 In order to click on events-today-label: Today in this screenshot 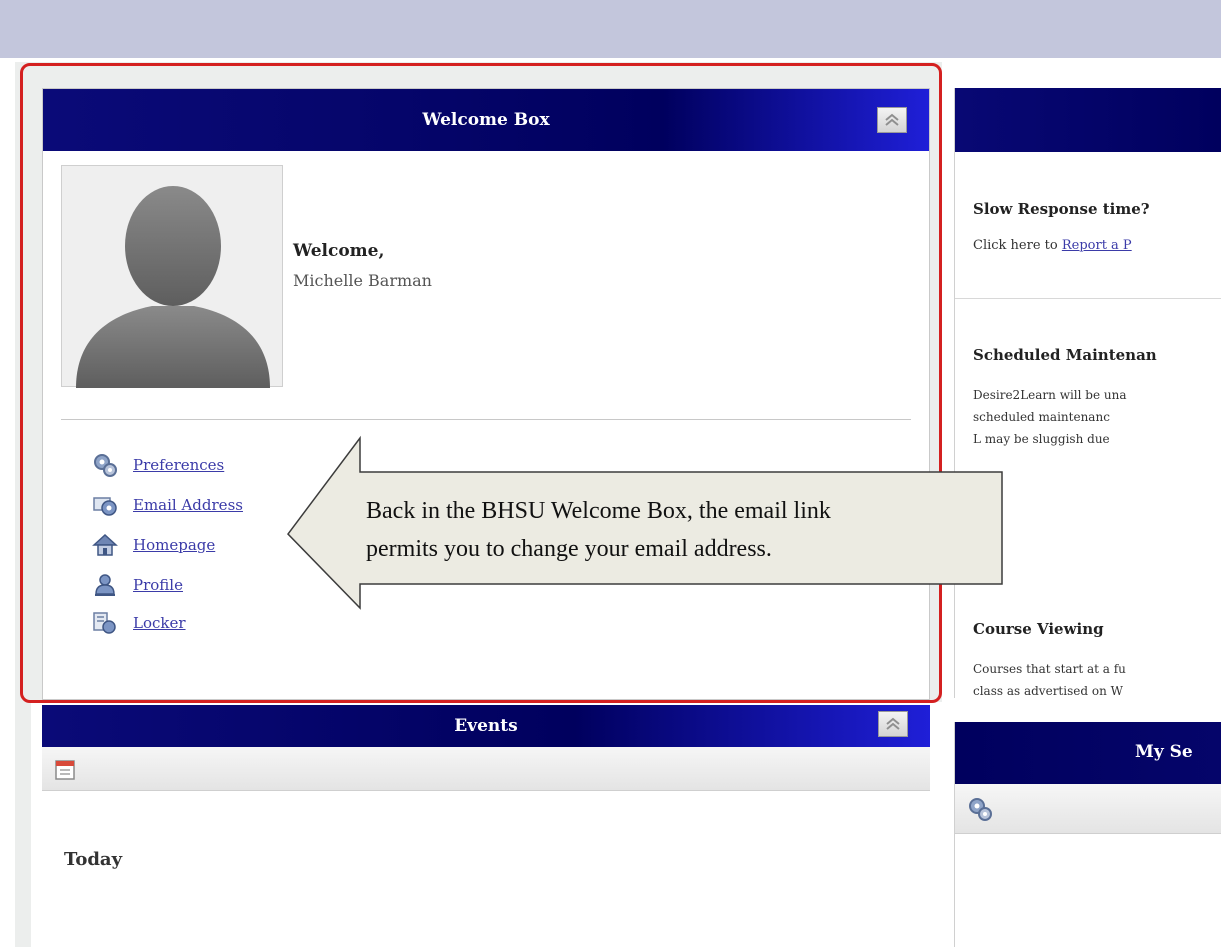, I will do `click(93, 859)`.